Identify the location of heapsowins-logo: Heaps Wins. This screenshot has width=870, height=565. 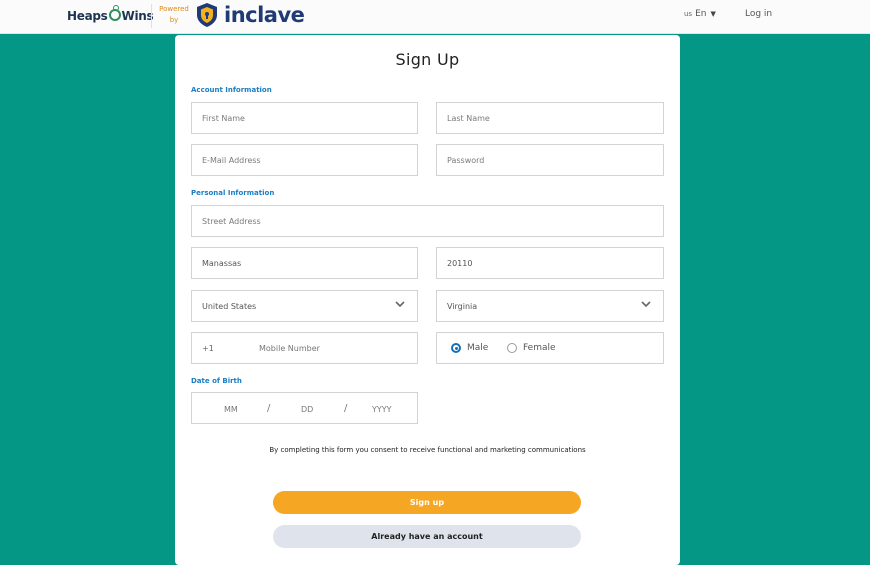
(110, 14).